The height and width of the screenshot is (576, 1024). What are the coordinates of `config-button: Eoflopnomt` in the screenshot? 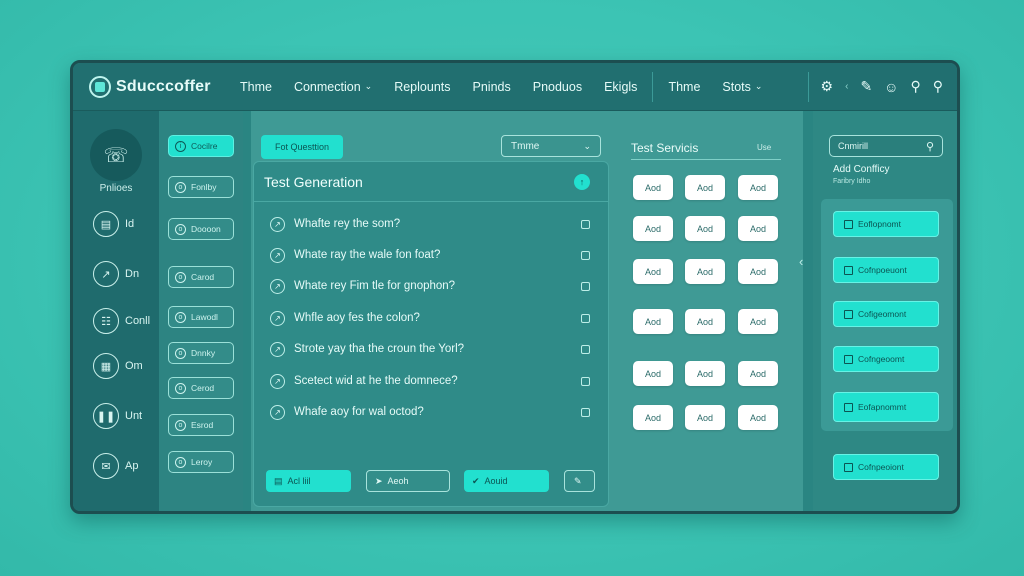 It's located at (886, 224).